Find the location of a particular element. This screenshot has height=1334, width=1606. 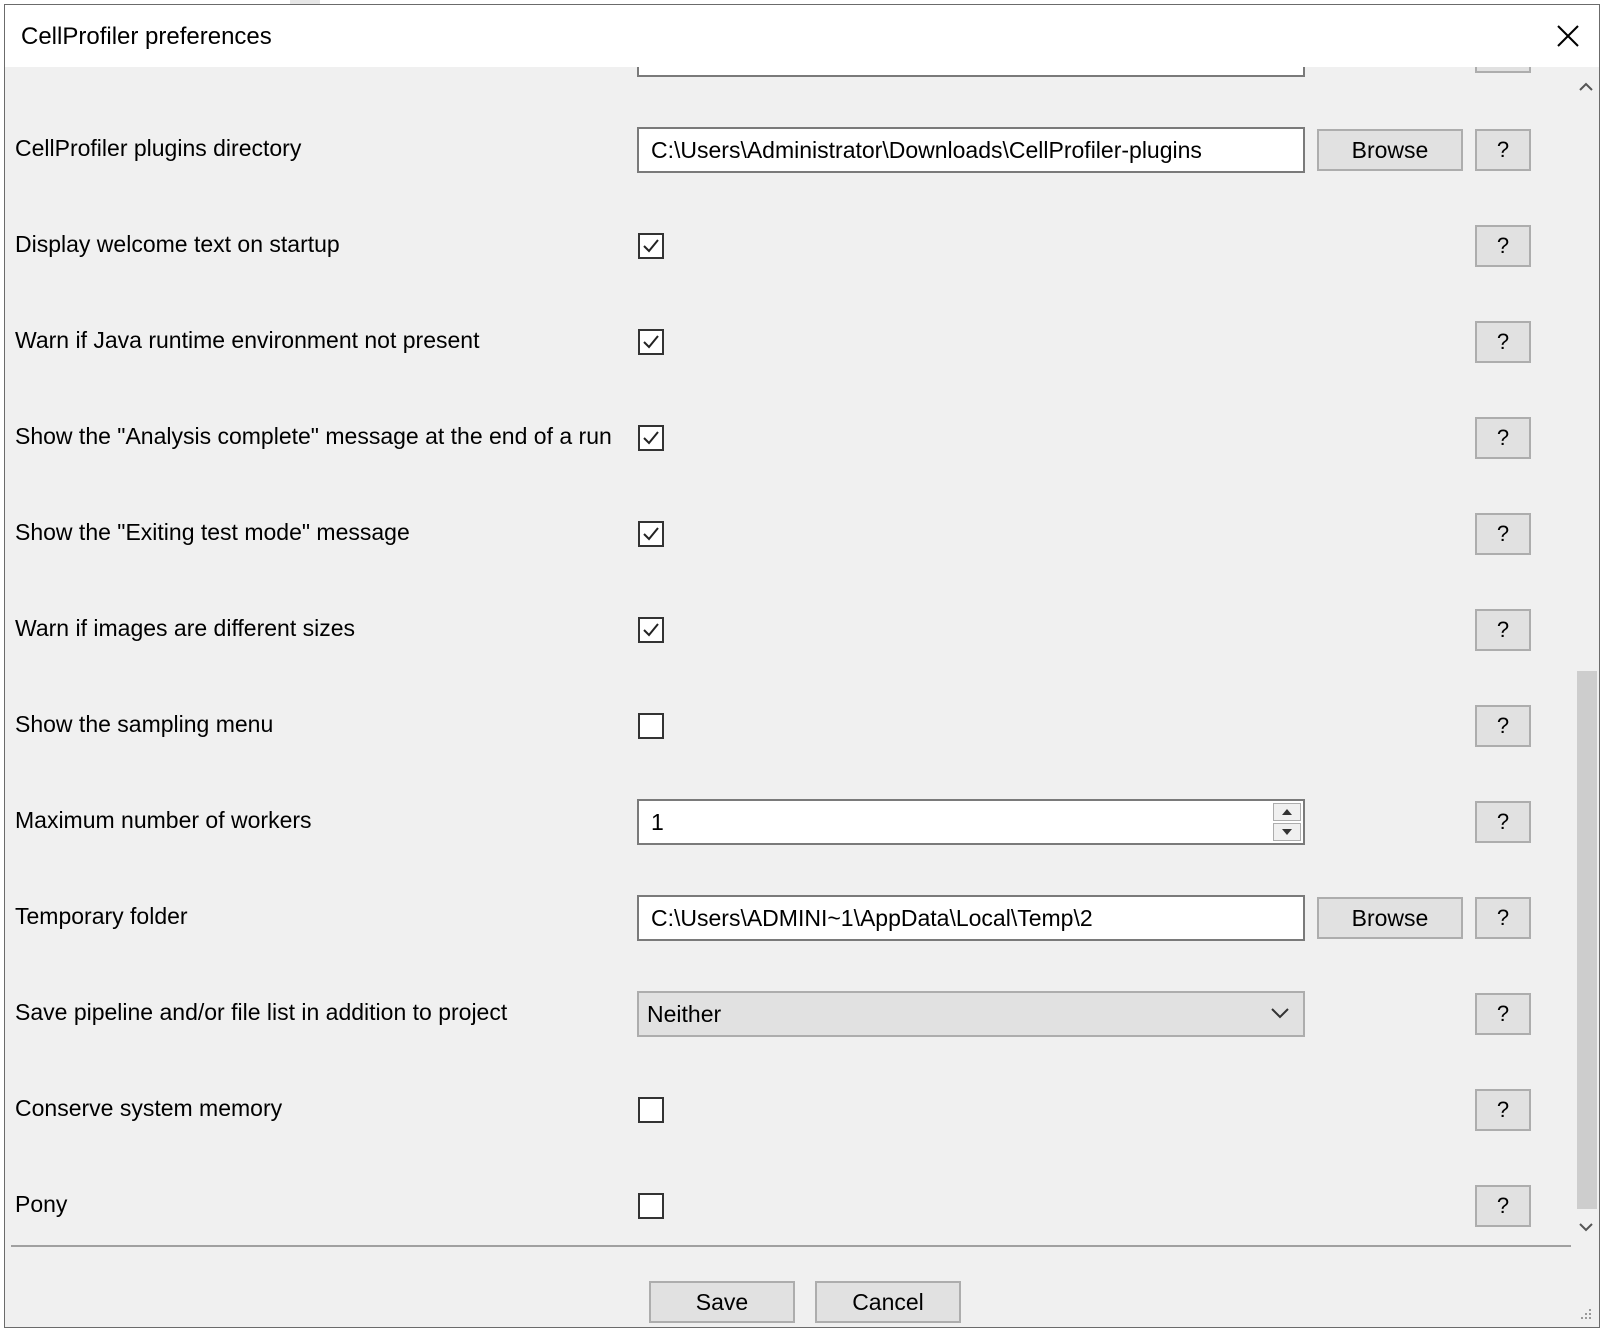

analysis-complete-help-button: ? is located at coordinates (1503, 438).